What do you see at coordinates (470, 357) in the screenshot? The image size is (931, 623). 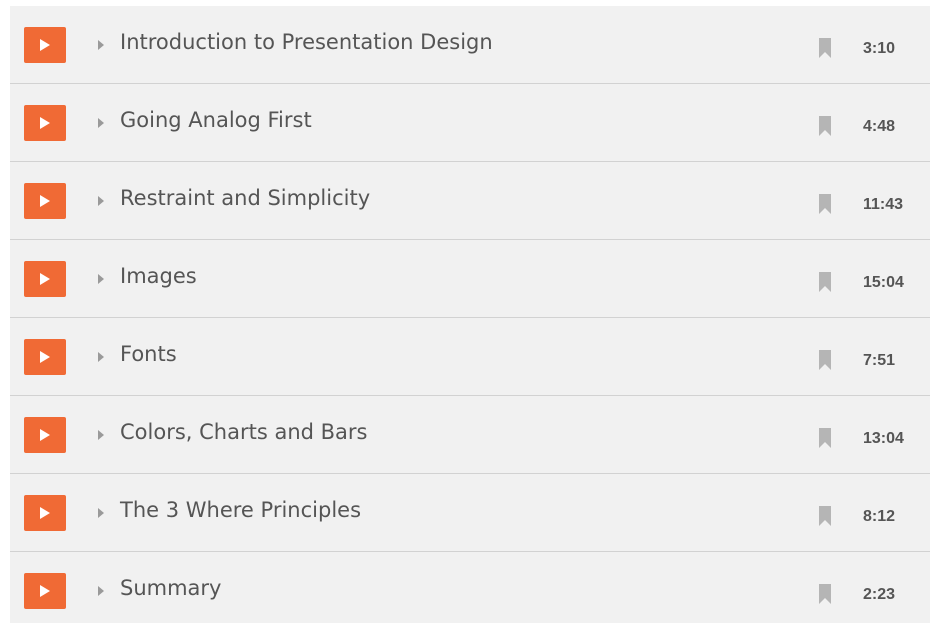 I see `lesson-row: Fonts 7:51` at bounding box center [470, 357].